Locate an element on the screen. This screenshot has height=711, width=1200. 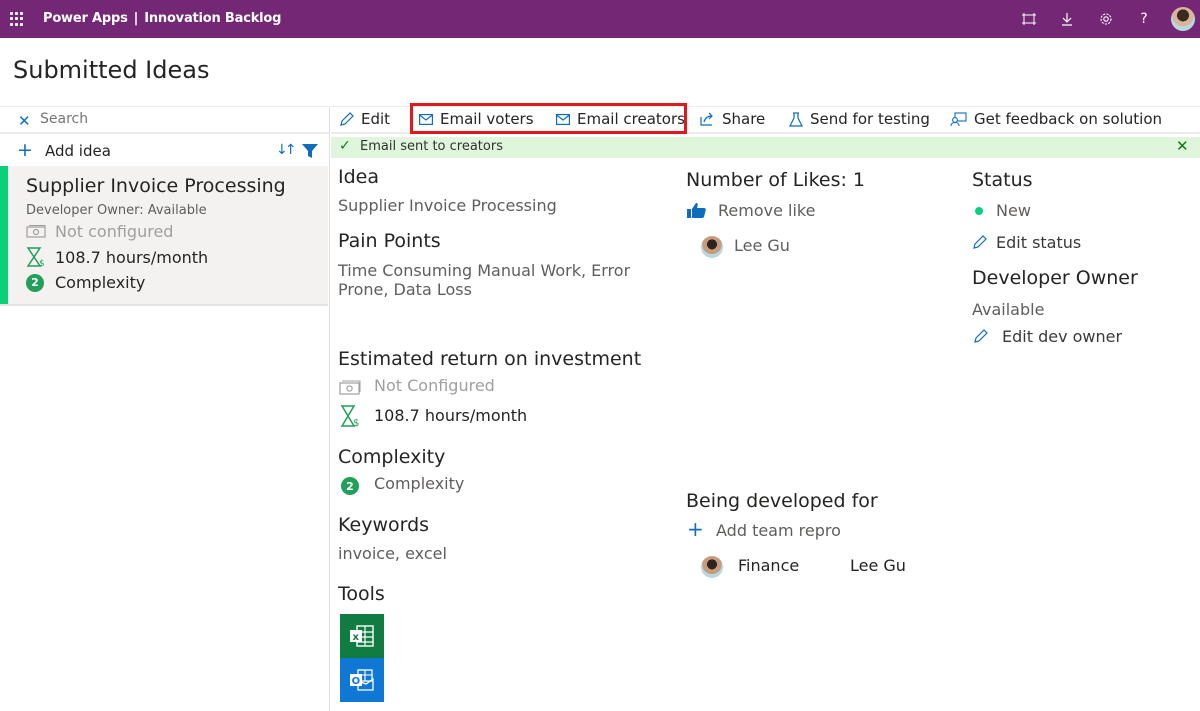
complexity-label: Complexity is located at coordinates (419, 483).